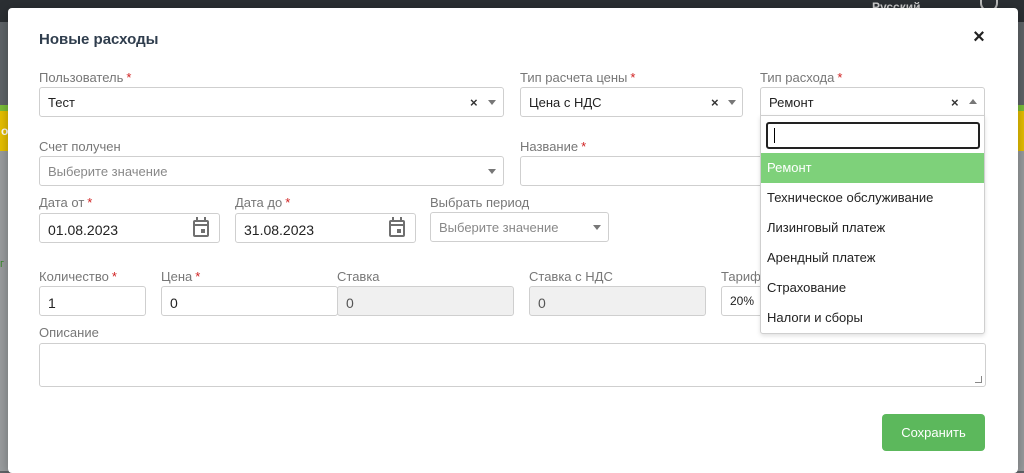 The width and height of the screenshot is (1024, 473). What do you see at coordinates (741, 276) in the screenshot?
I see `tariff-label: Тариф` at bounding box center [741, 276].